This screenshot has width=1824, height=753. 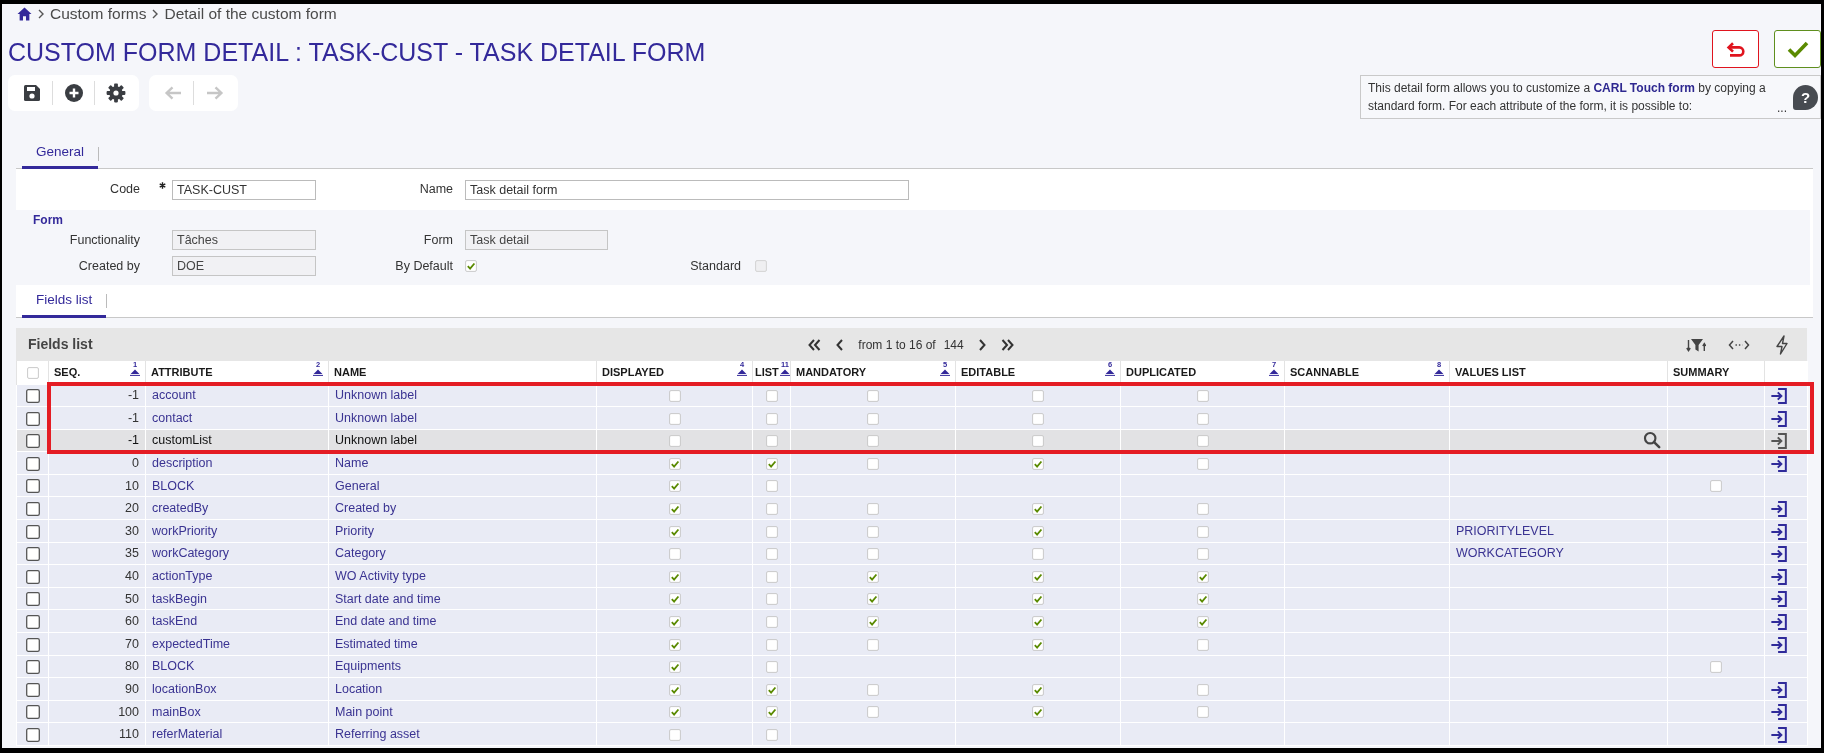 I want to click on table-row: 40 actionType WO Activity type, so click(x=912, y=576).